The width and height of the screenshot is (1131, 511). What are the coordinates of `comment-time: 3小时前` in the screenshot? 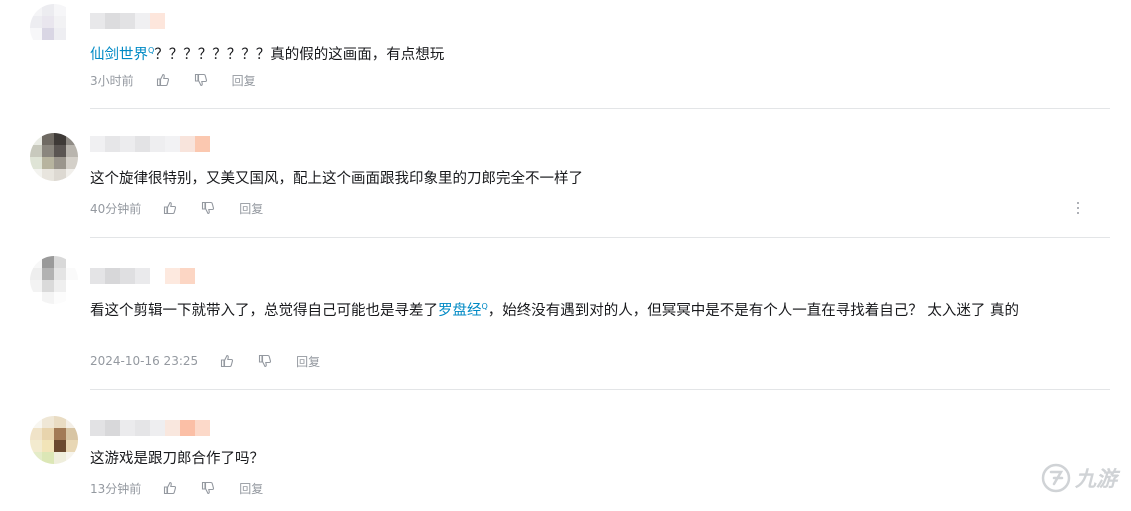 It's located at (112, 80).